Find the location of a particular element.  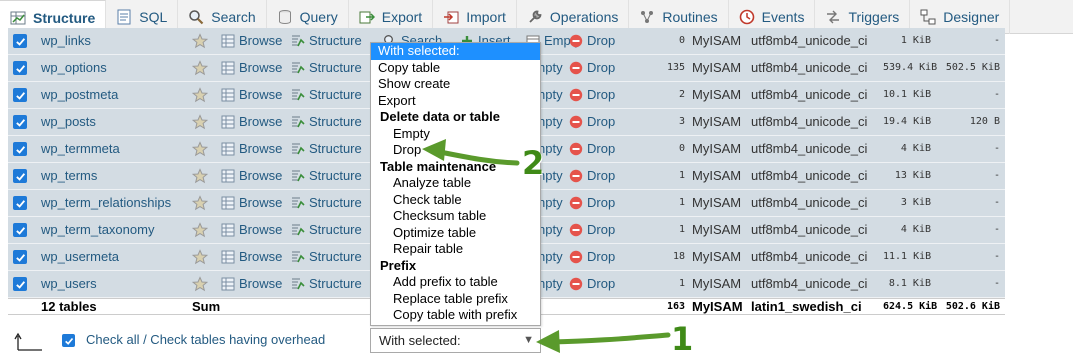

option-check-table: Check table is located at coordinates (455, 200).